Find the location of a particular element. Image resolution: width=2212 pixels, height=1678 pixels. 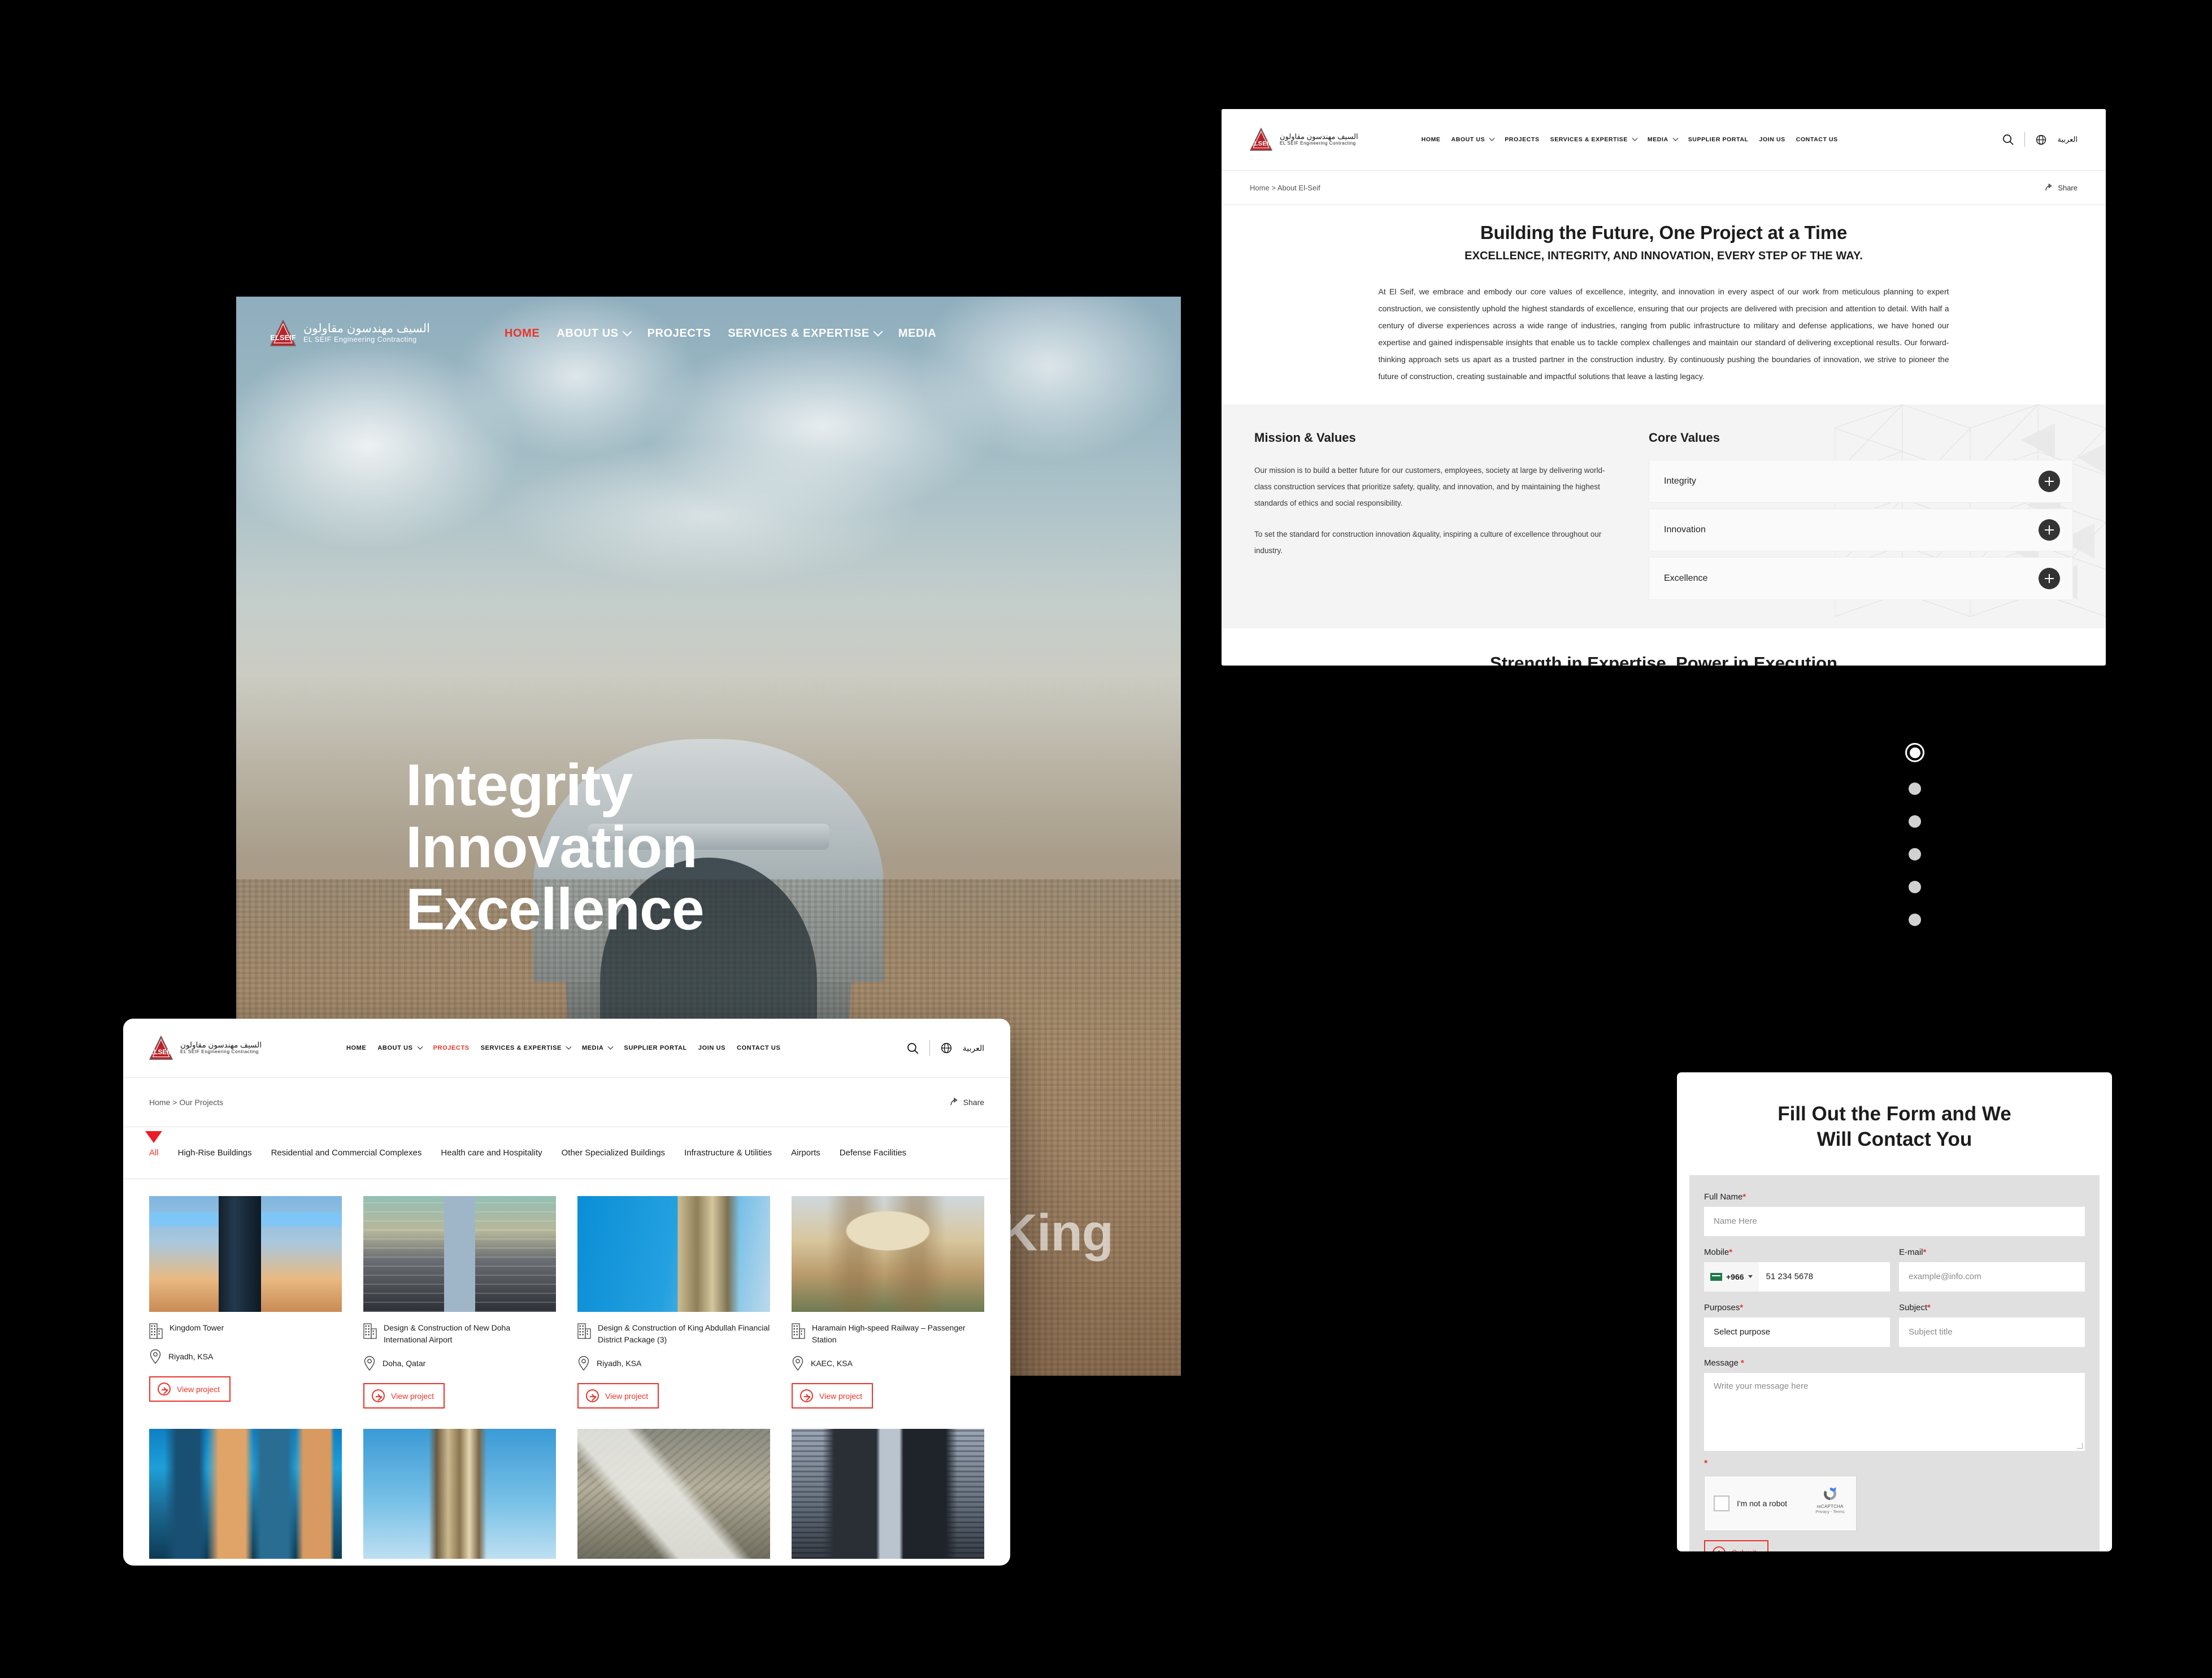

subject-label: Subject* is located at coordinates (1915, 1307).